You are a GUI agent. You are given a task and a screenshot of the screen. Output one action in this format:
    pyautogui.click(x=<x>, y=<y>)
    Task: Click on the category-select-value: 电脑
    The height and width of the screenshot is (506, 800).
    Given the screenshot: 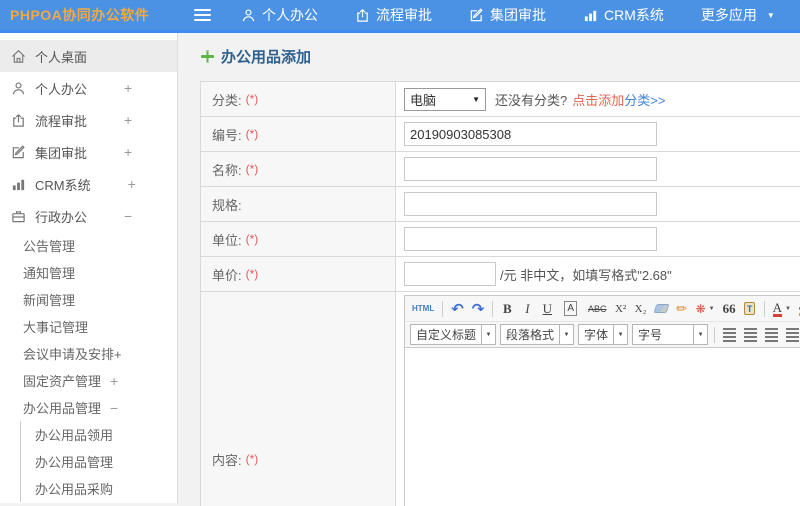 What is the action you would take?
    pyautogui.click(x=423, y=100)
    